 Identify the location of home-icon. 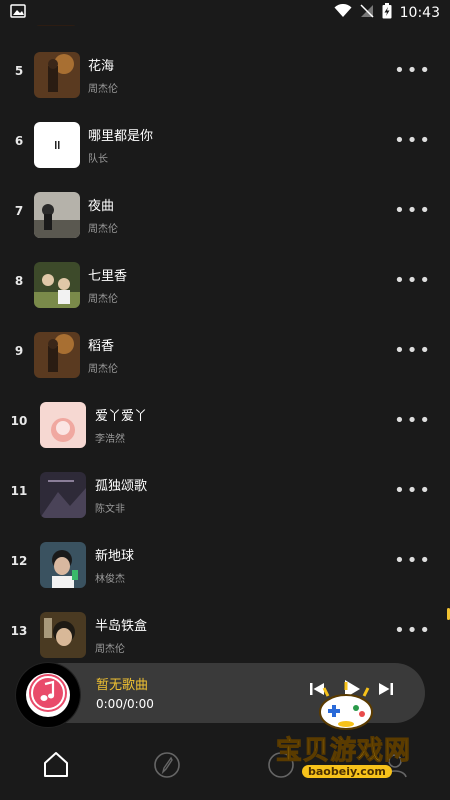
(56, 765).